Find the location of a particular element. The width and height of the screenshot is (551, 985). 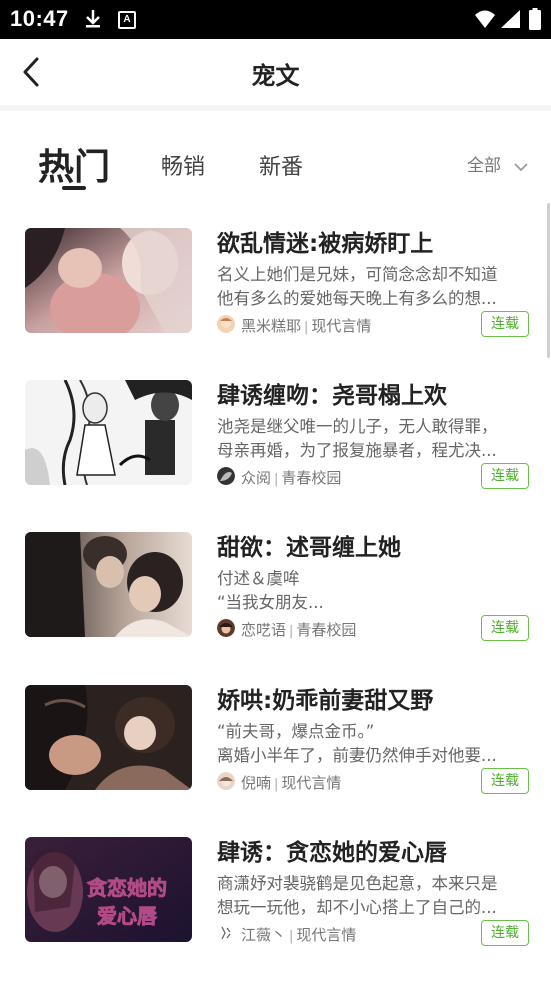

chevron-down-icon is located at coordinates (521, 166).